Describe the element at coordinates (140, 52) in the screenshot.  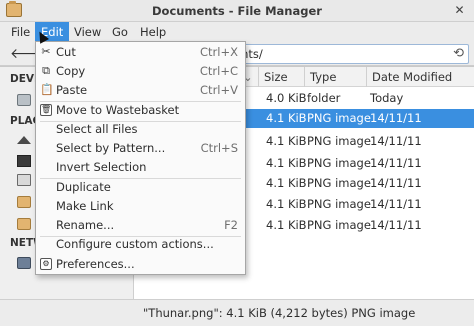
I see `menu-item-cut: ✂ Cut Ctrl+X` at that location.